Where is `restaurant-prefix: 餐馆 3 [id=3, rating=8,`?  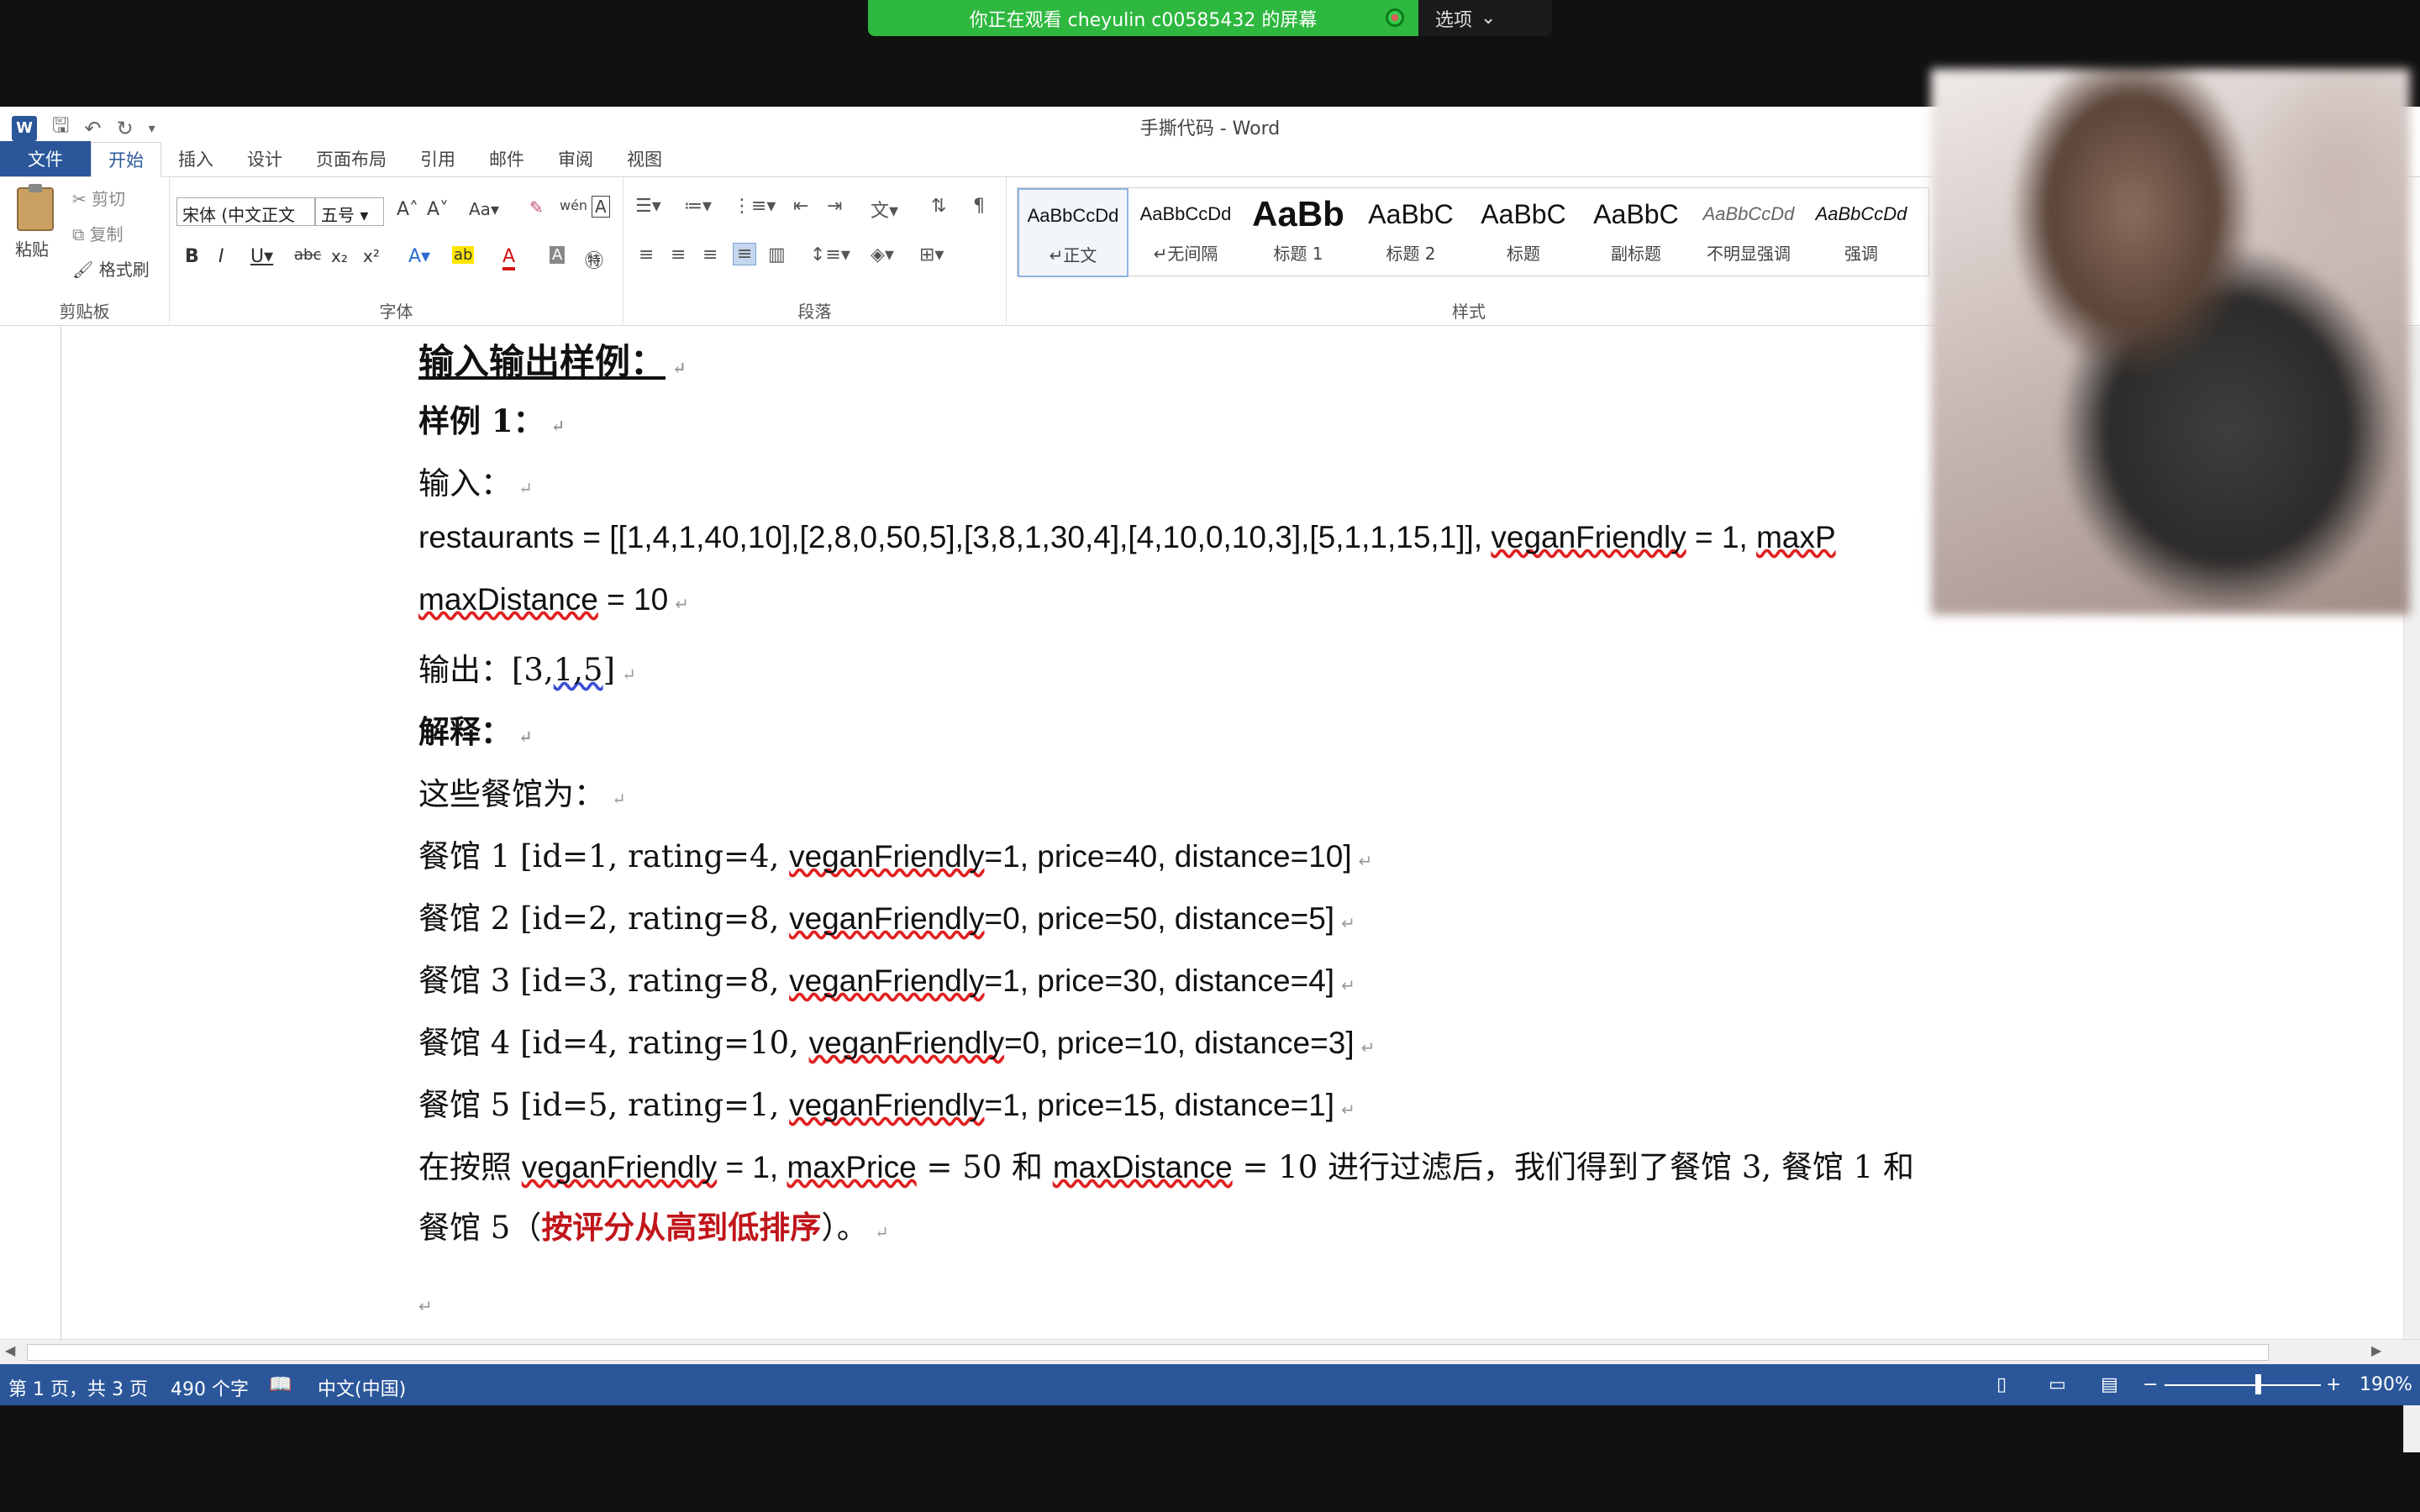
restaurant-prefix: 餐馆 3 [id=3, rating=8, is located at coordinates (604, 981).